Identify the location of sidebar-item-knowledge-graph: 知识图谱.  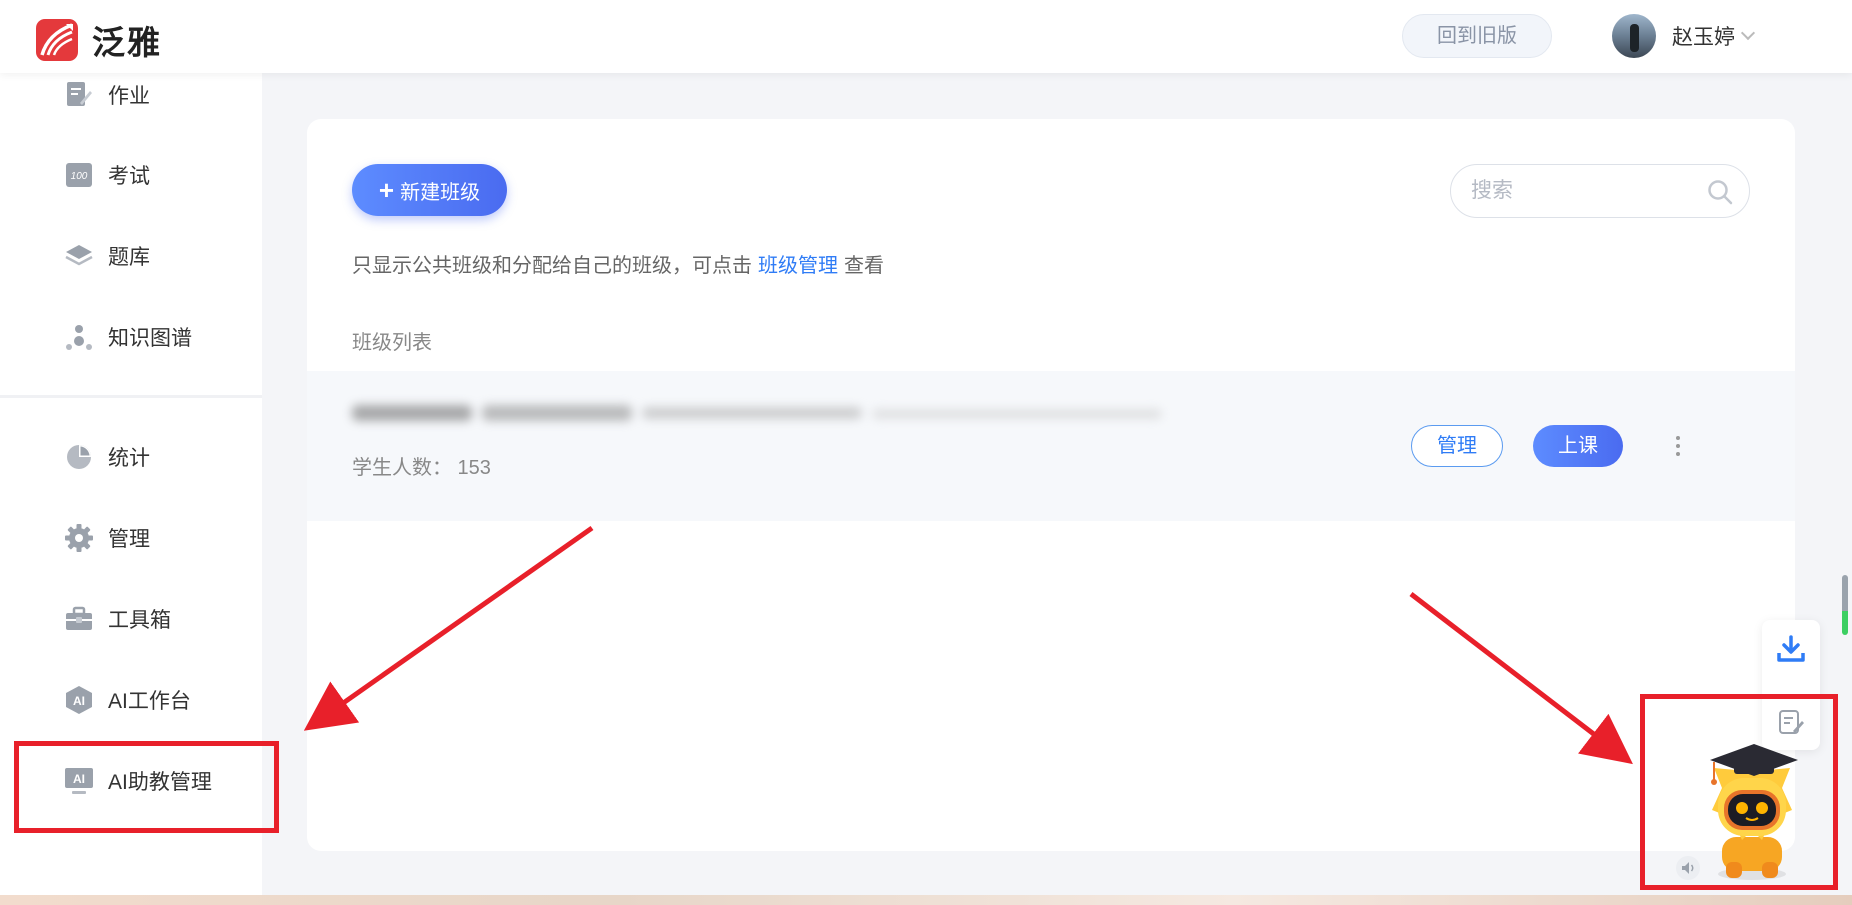
(128, 337).